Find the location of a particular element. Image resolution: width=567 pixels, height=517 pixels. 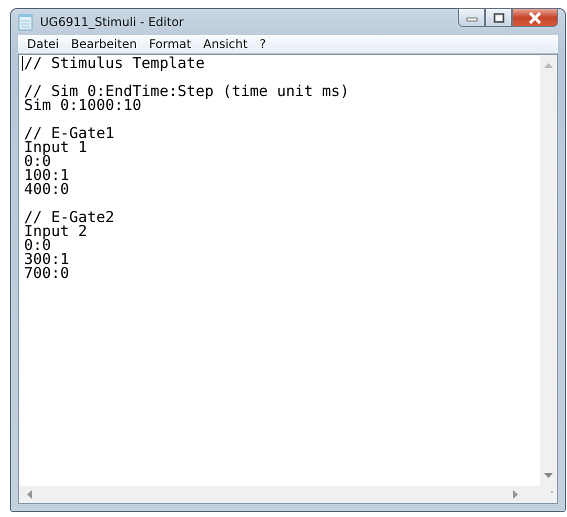

text-line: 700:0 is located at coordinates (47, 273).